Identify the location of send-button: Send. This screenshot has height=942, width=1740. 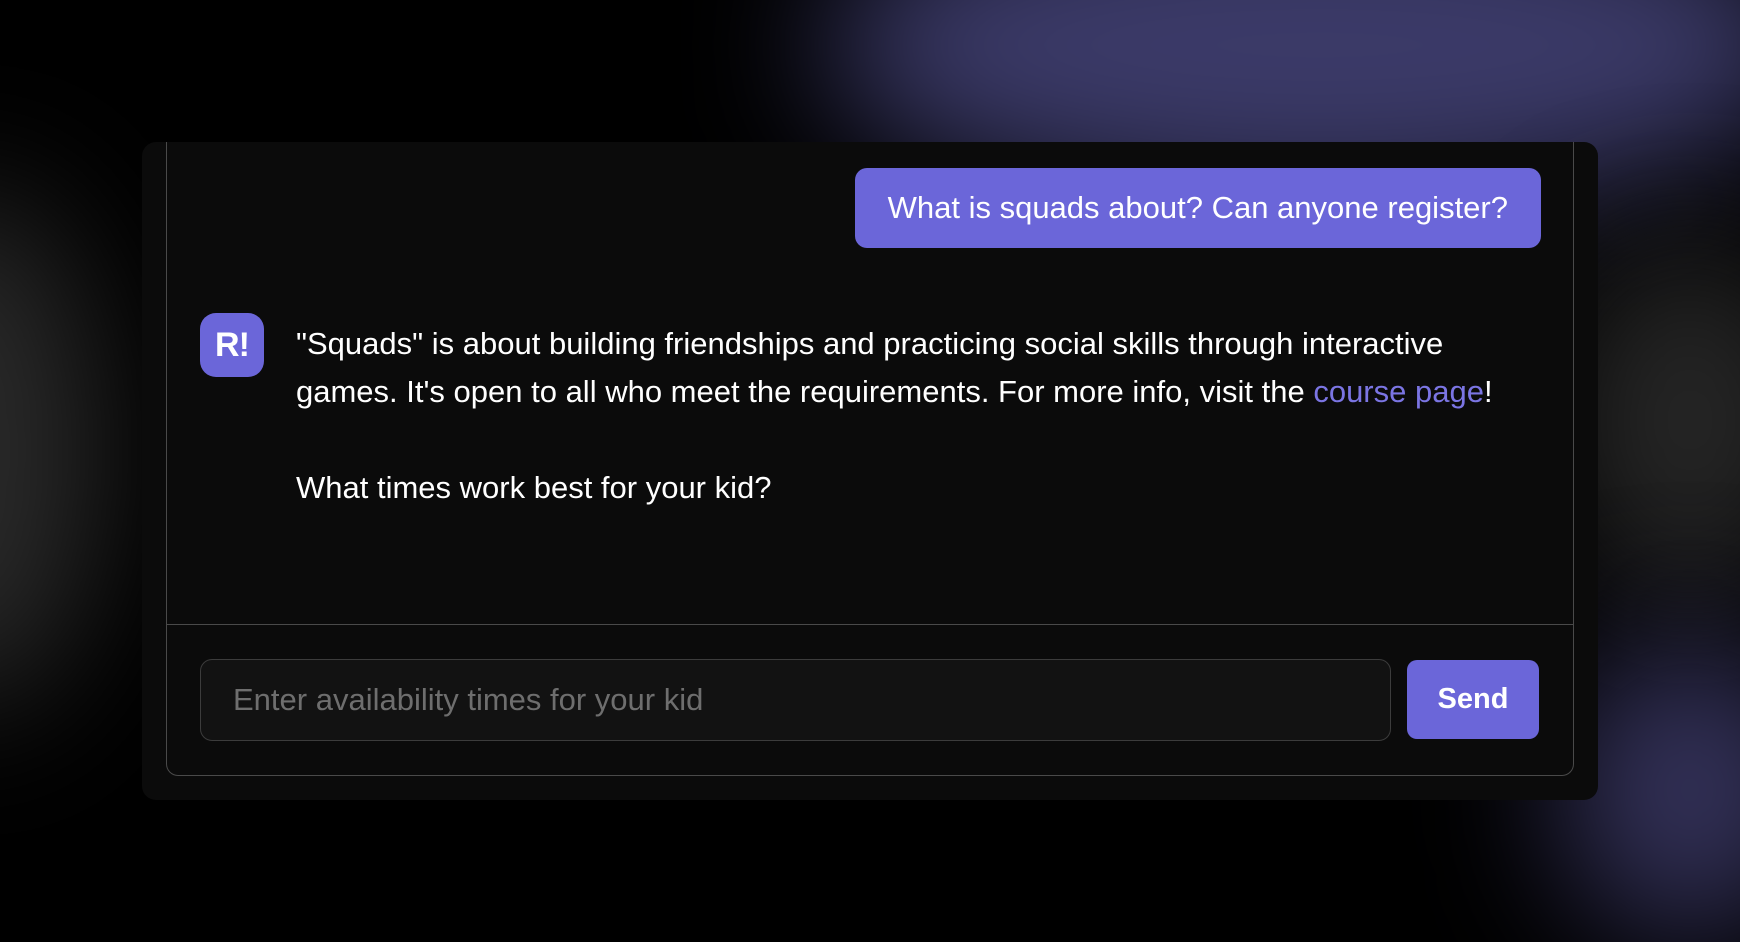
(1473, 699).